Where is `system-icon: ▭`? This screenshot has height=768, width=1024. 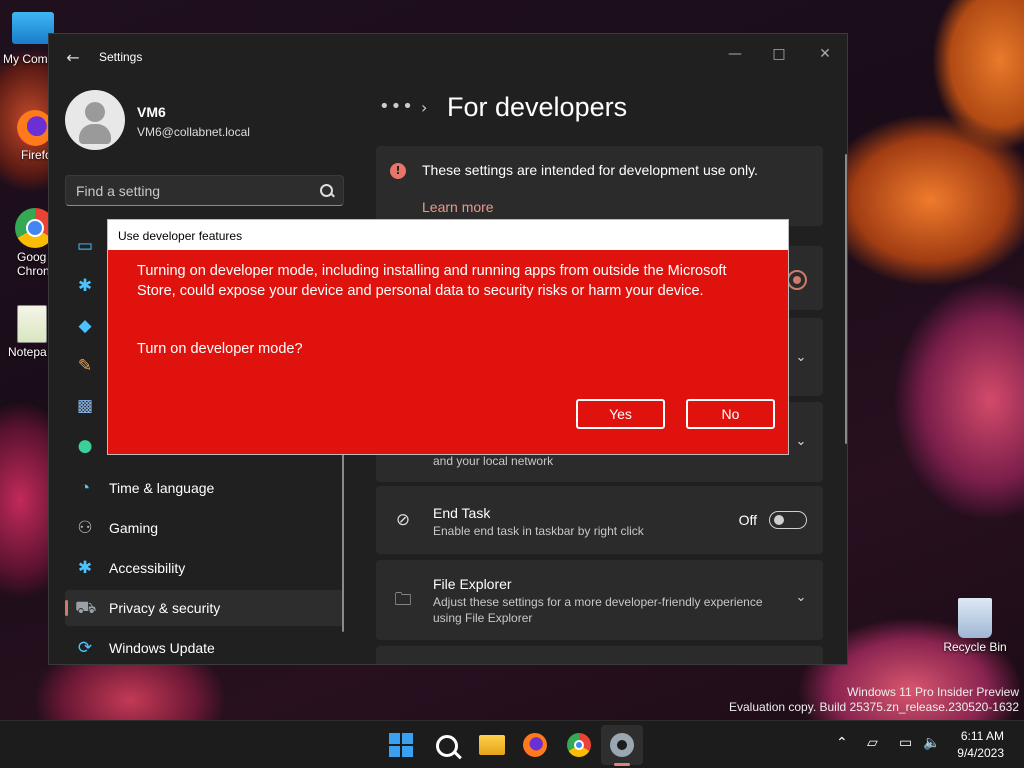 system-icon: ▭ is located at coordinates (85, 246).